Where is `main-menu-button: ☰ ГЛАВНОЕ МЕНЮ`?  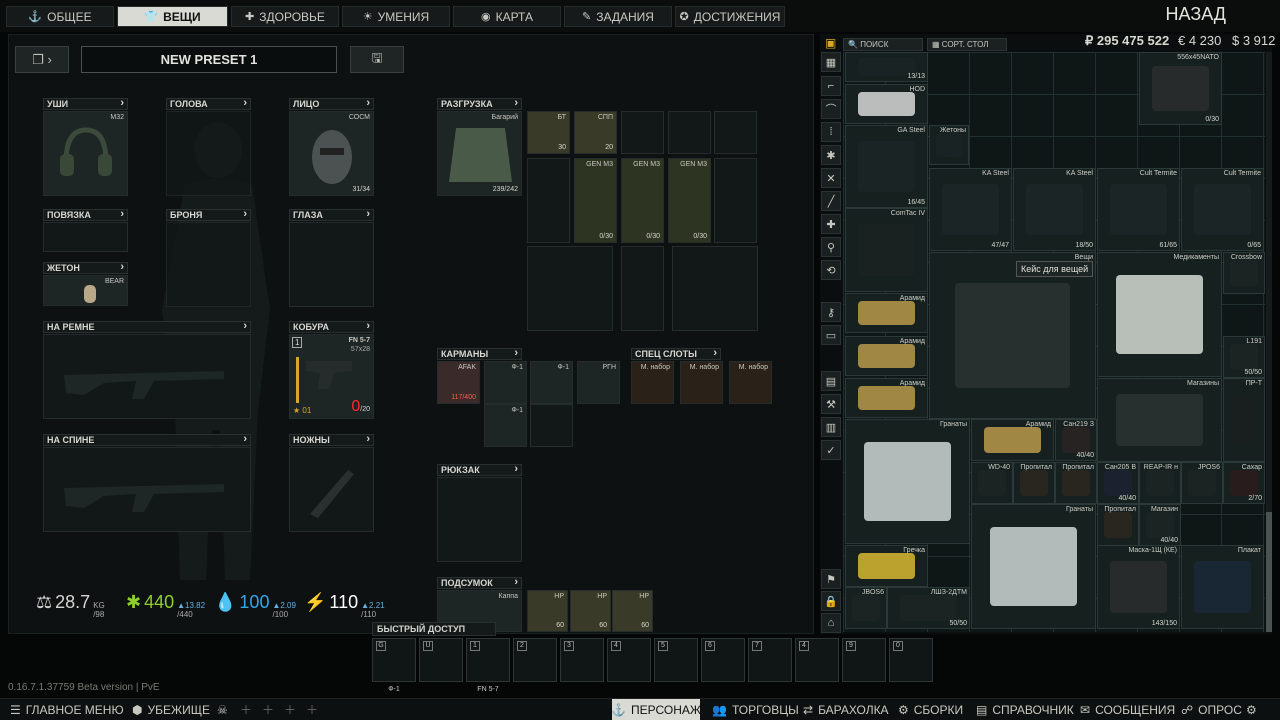 main-menu-button: ☰ ГЛАВНОЕ МЕНЮ is located at coordinates (67, 709).